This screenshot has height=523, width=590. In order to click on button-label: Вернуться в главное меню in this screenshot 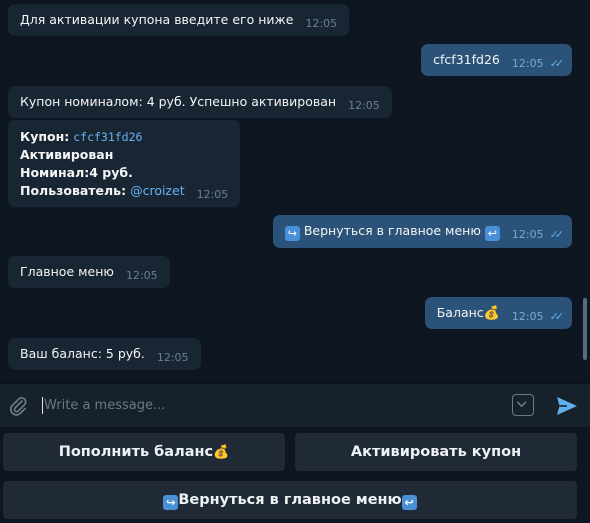, I will do `click(290, 500)`.